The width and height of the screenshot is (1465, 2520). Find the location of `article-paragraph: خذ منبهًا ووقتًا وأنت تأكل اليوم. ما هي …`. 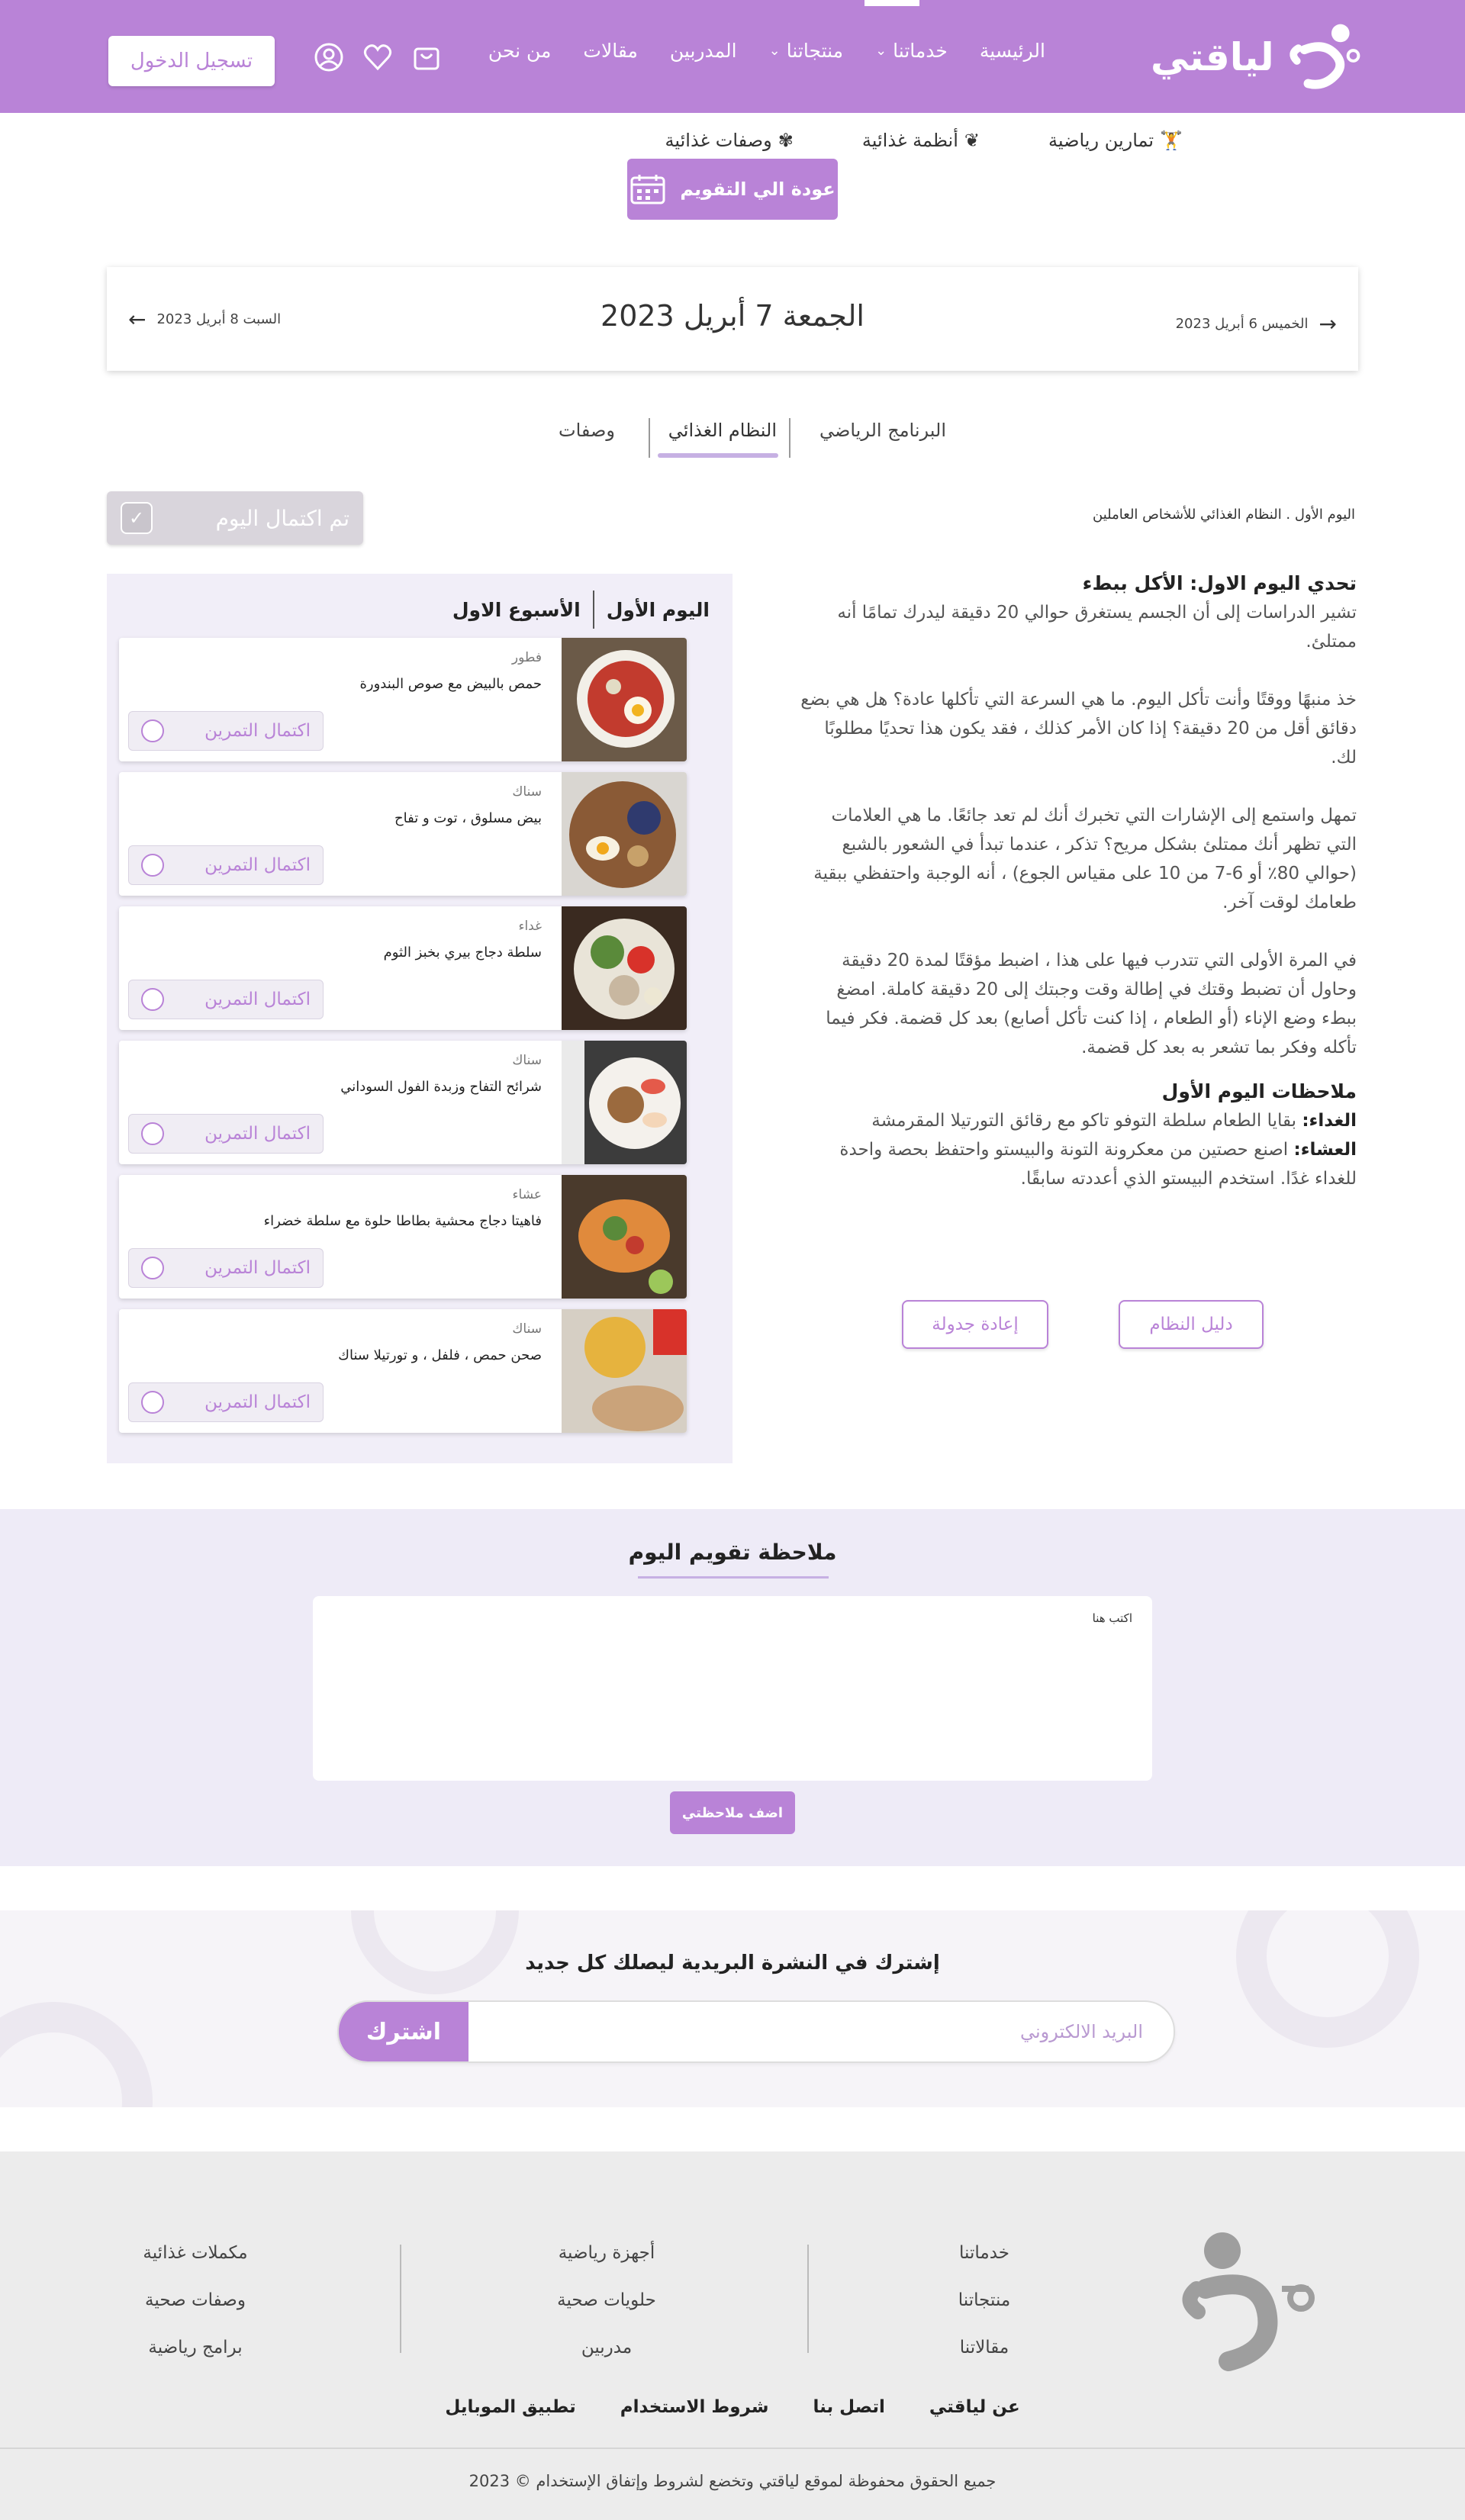

article-paragraph: خذ منبهًا ووقتًا وأنت تأكل اليوم. ما هي … is located at coordinates (1078, 729).